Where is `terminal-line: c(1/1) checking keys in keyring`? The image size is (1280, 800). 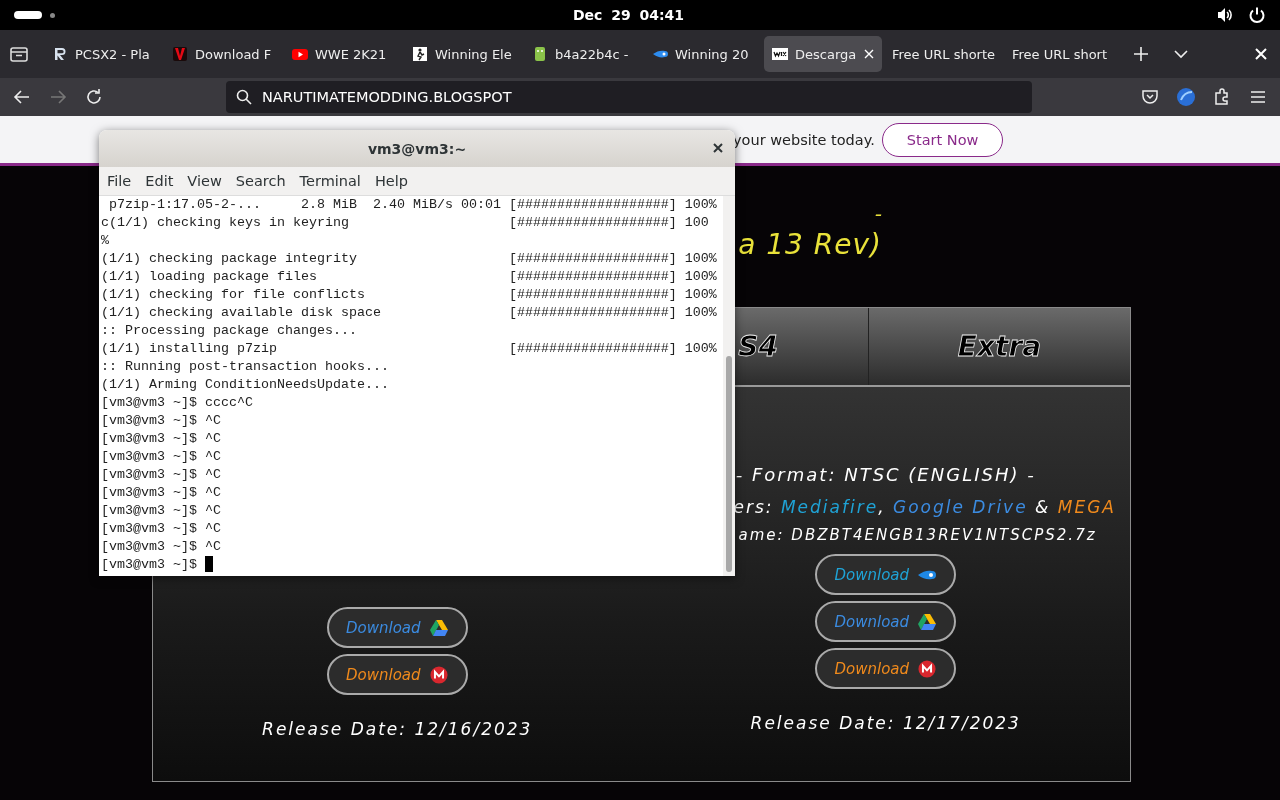 terminal-line: c(1/1) checking keys in keyring is located at coordinates (225, 223).